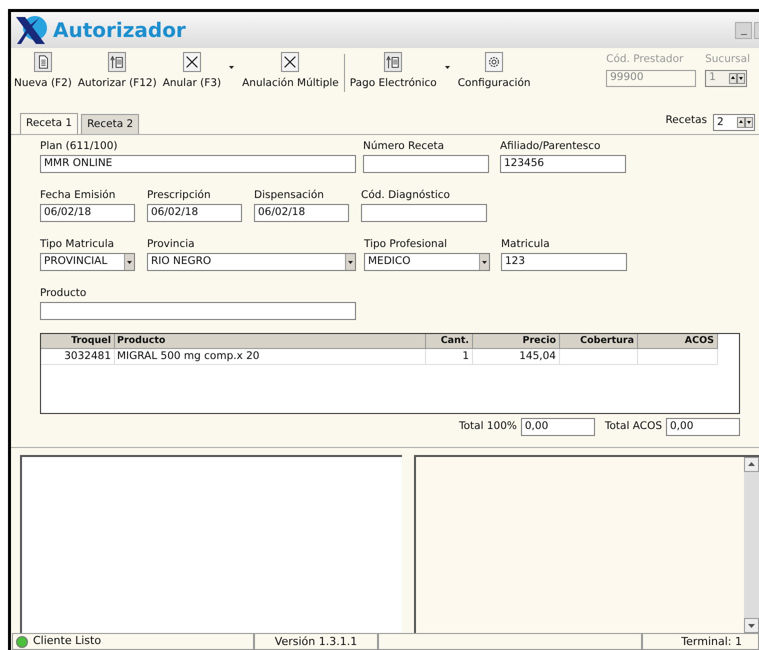 The height and width of the screenshot is (650, 759). I want to click on table-cell: 145,04, so click(516, 357).